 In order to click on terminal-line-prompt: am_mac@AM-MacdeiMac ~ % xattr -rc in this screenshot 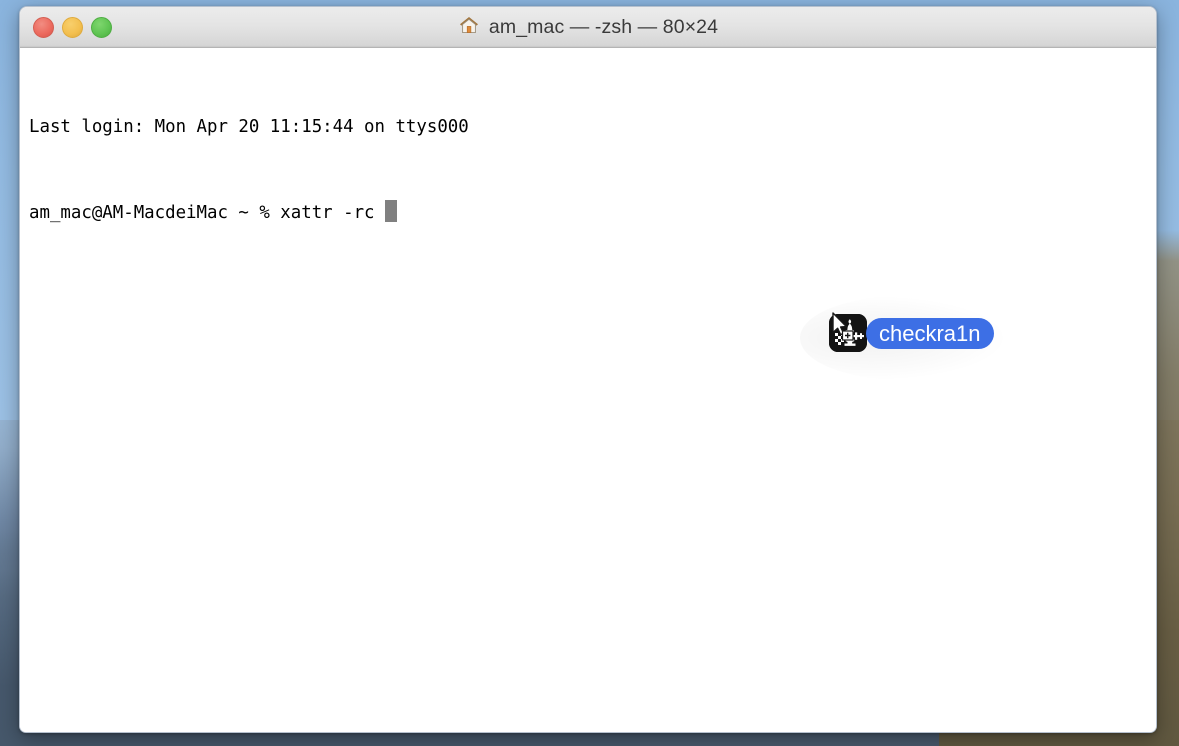, I will do `click(592, 213)`.